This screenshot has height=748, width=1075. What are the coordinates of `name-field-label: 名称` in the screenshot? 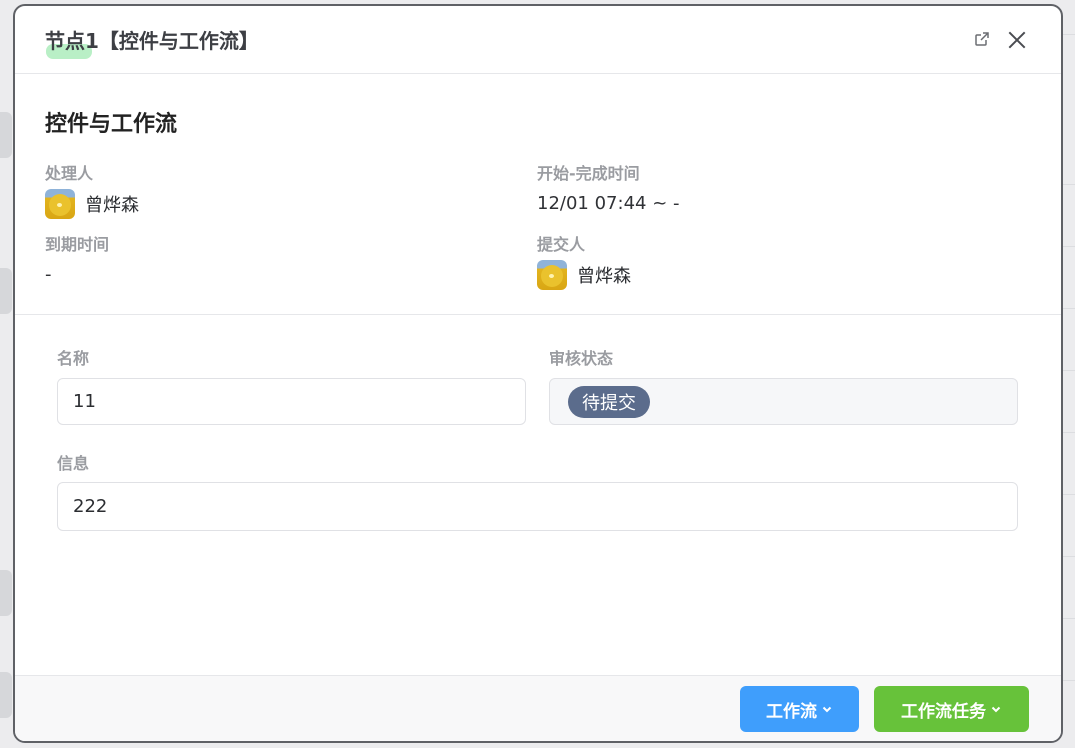 It's located at (73, 358).